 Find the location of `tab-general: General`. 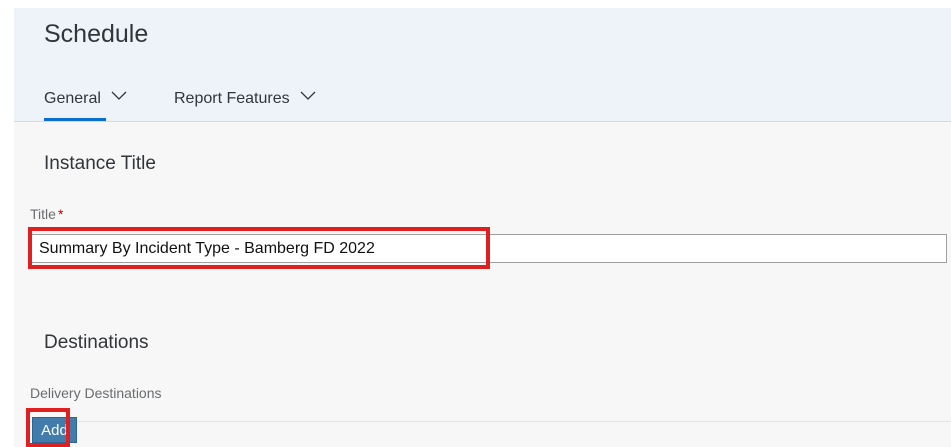

tab-general: General is located at coordinates (85, 105).